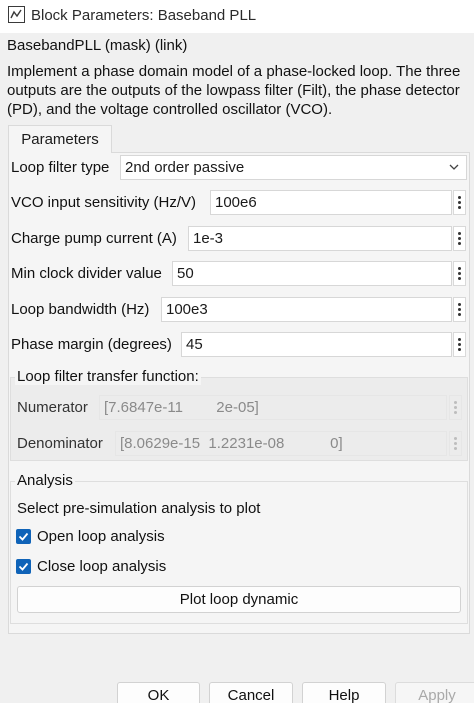 The height and width of the screenshot is (703, 474). Describe the element at coordinates (344, 692) in the screenshot. I see `help-button: Help` at that location.